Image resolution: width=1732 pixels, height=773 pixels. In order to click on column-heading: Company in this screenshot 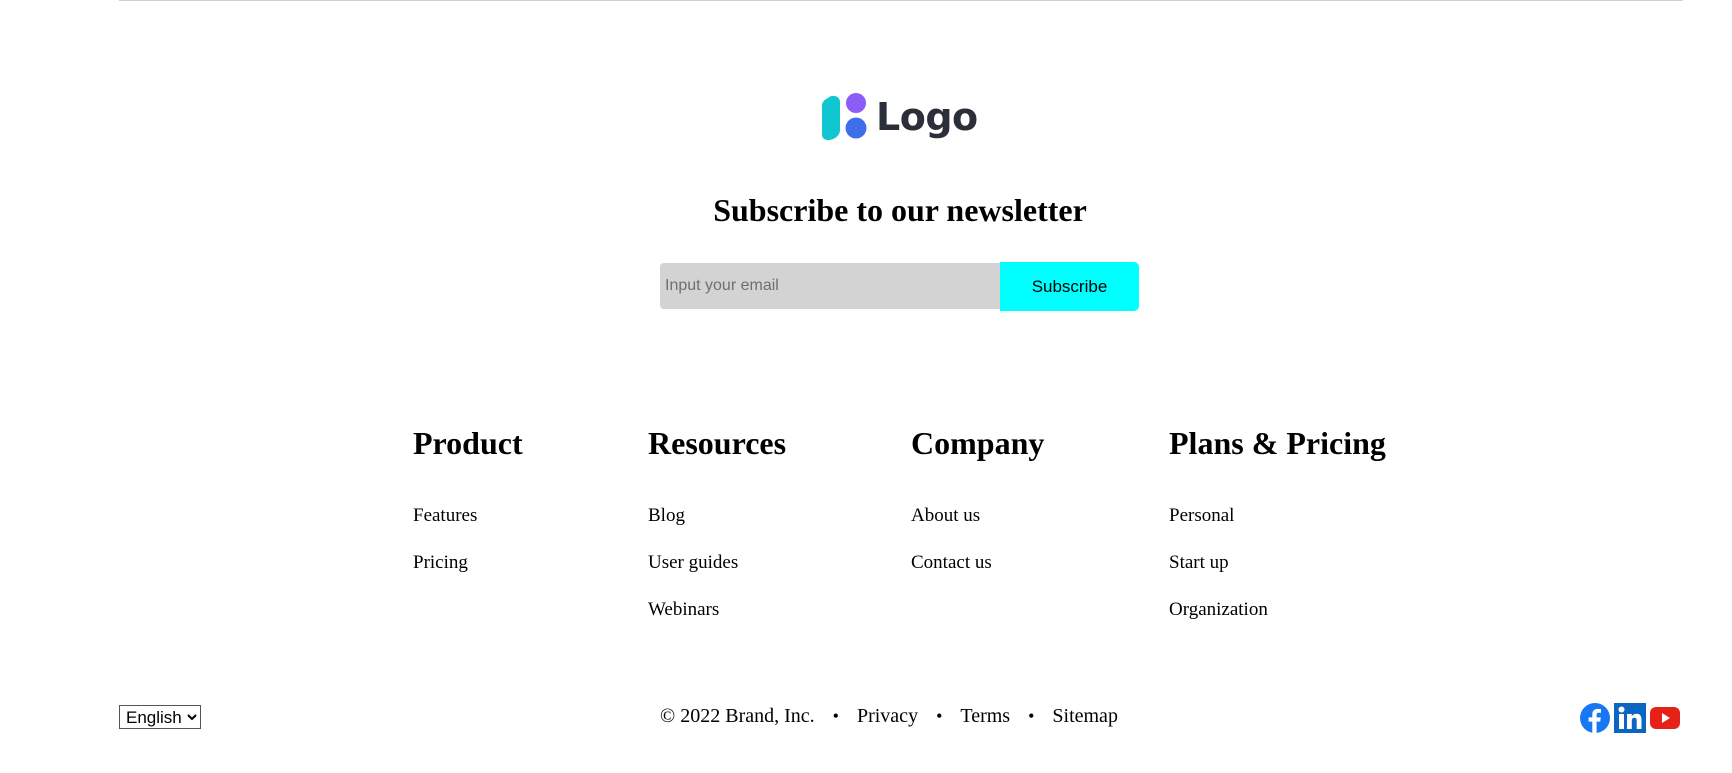, I will do `click(978, 443)`.